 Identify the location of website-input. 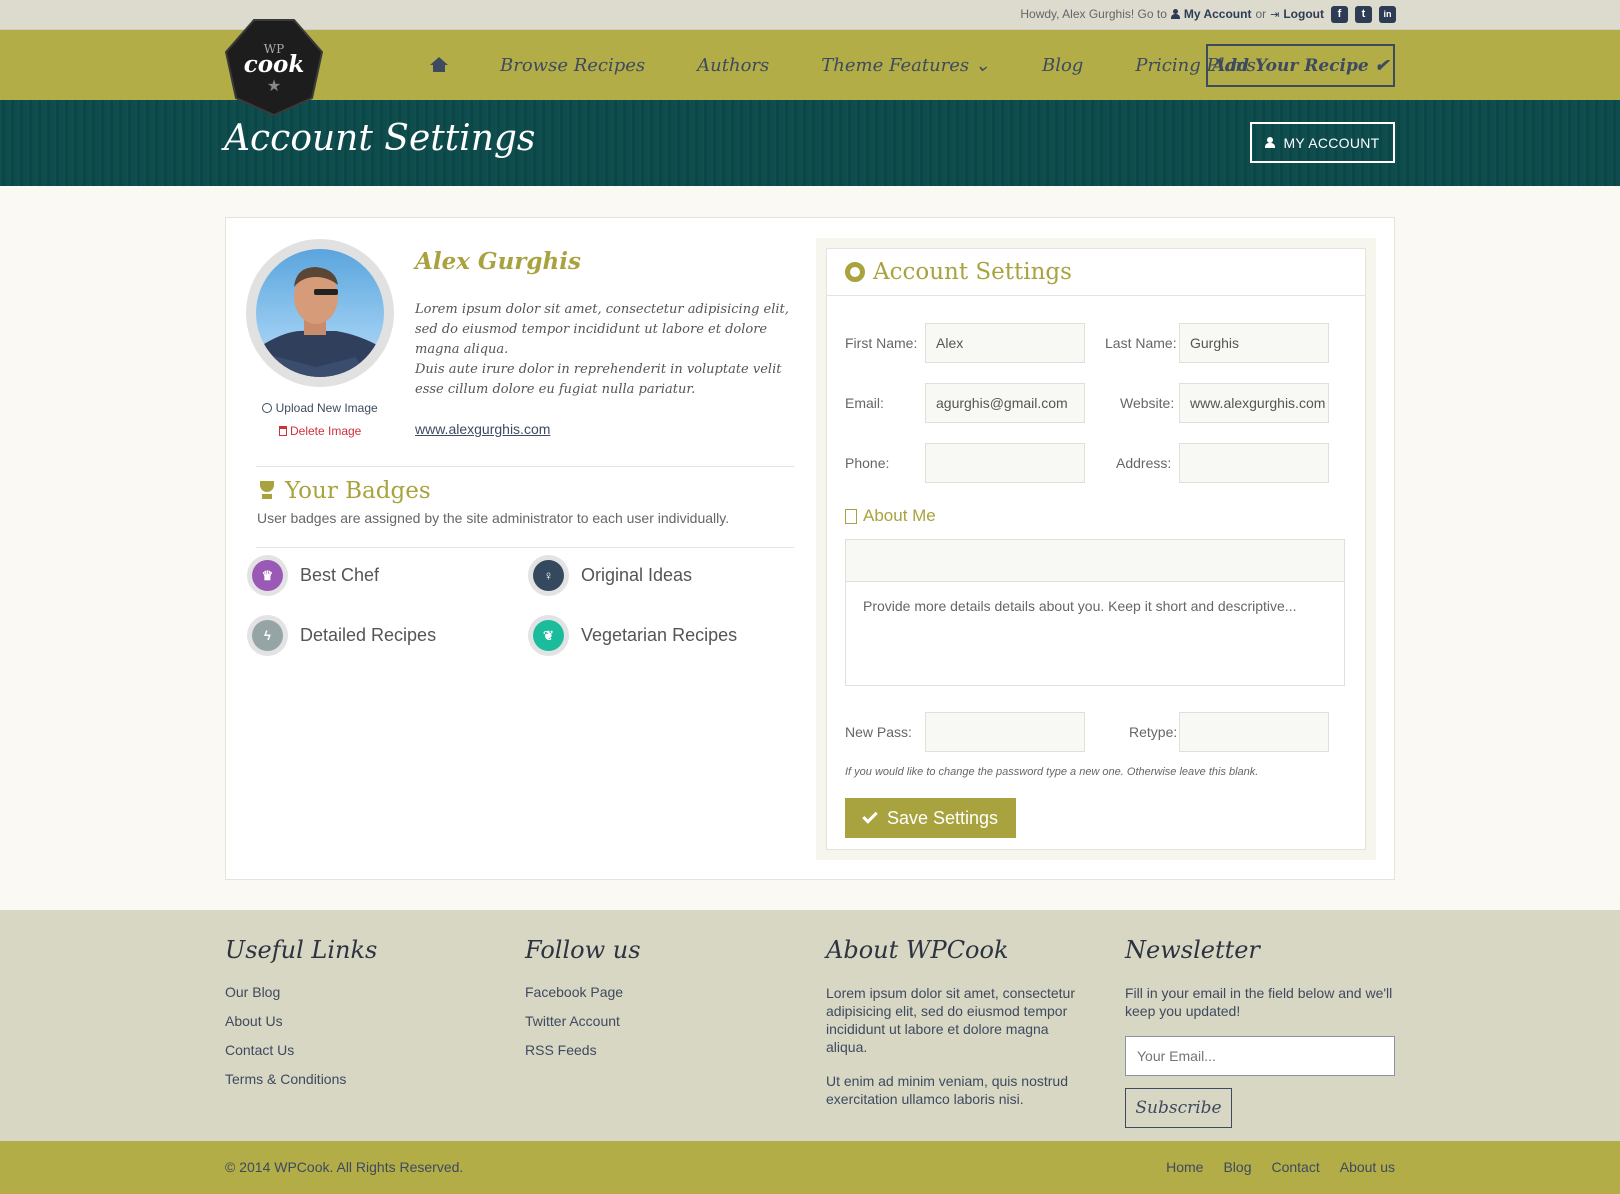
(1254, 403).